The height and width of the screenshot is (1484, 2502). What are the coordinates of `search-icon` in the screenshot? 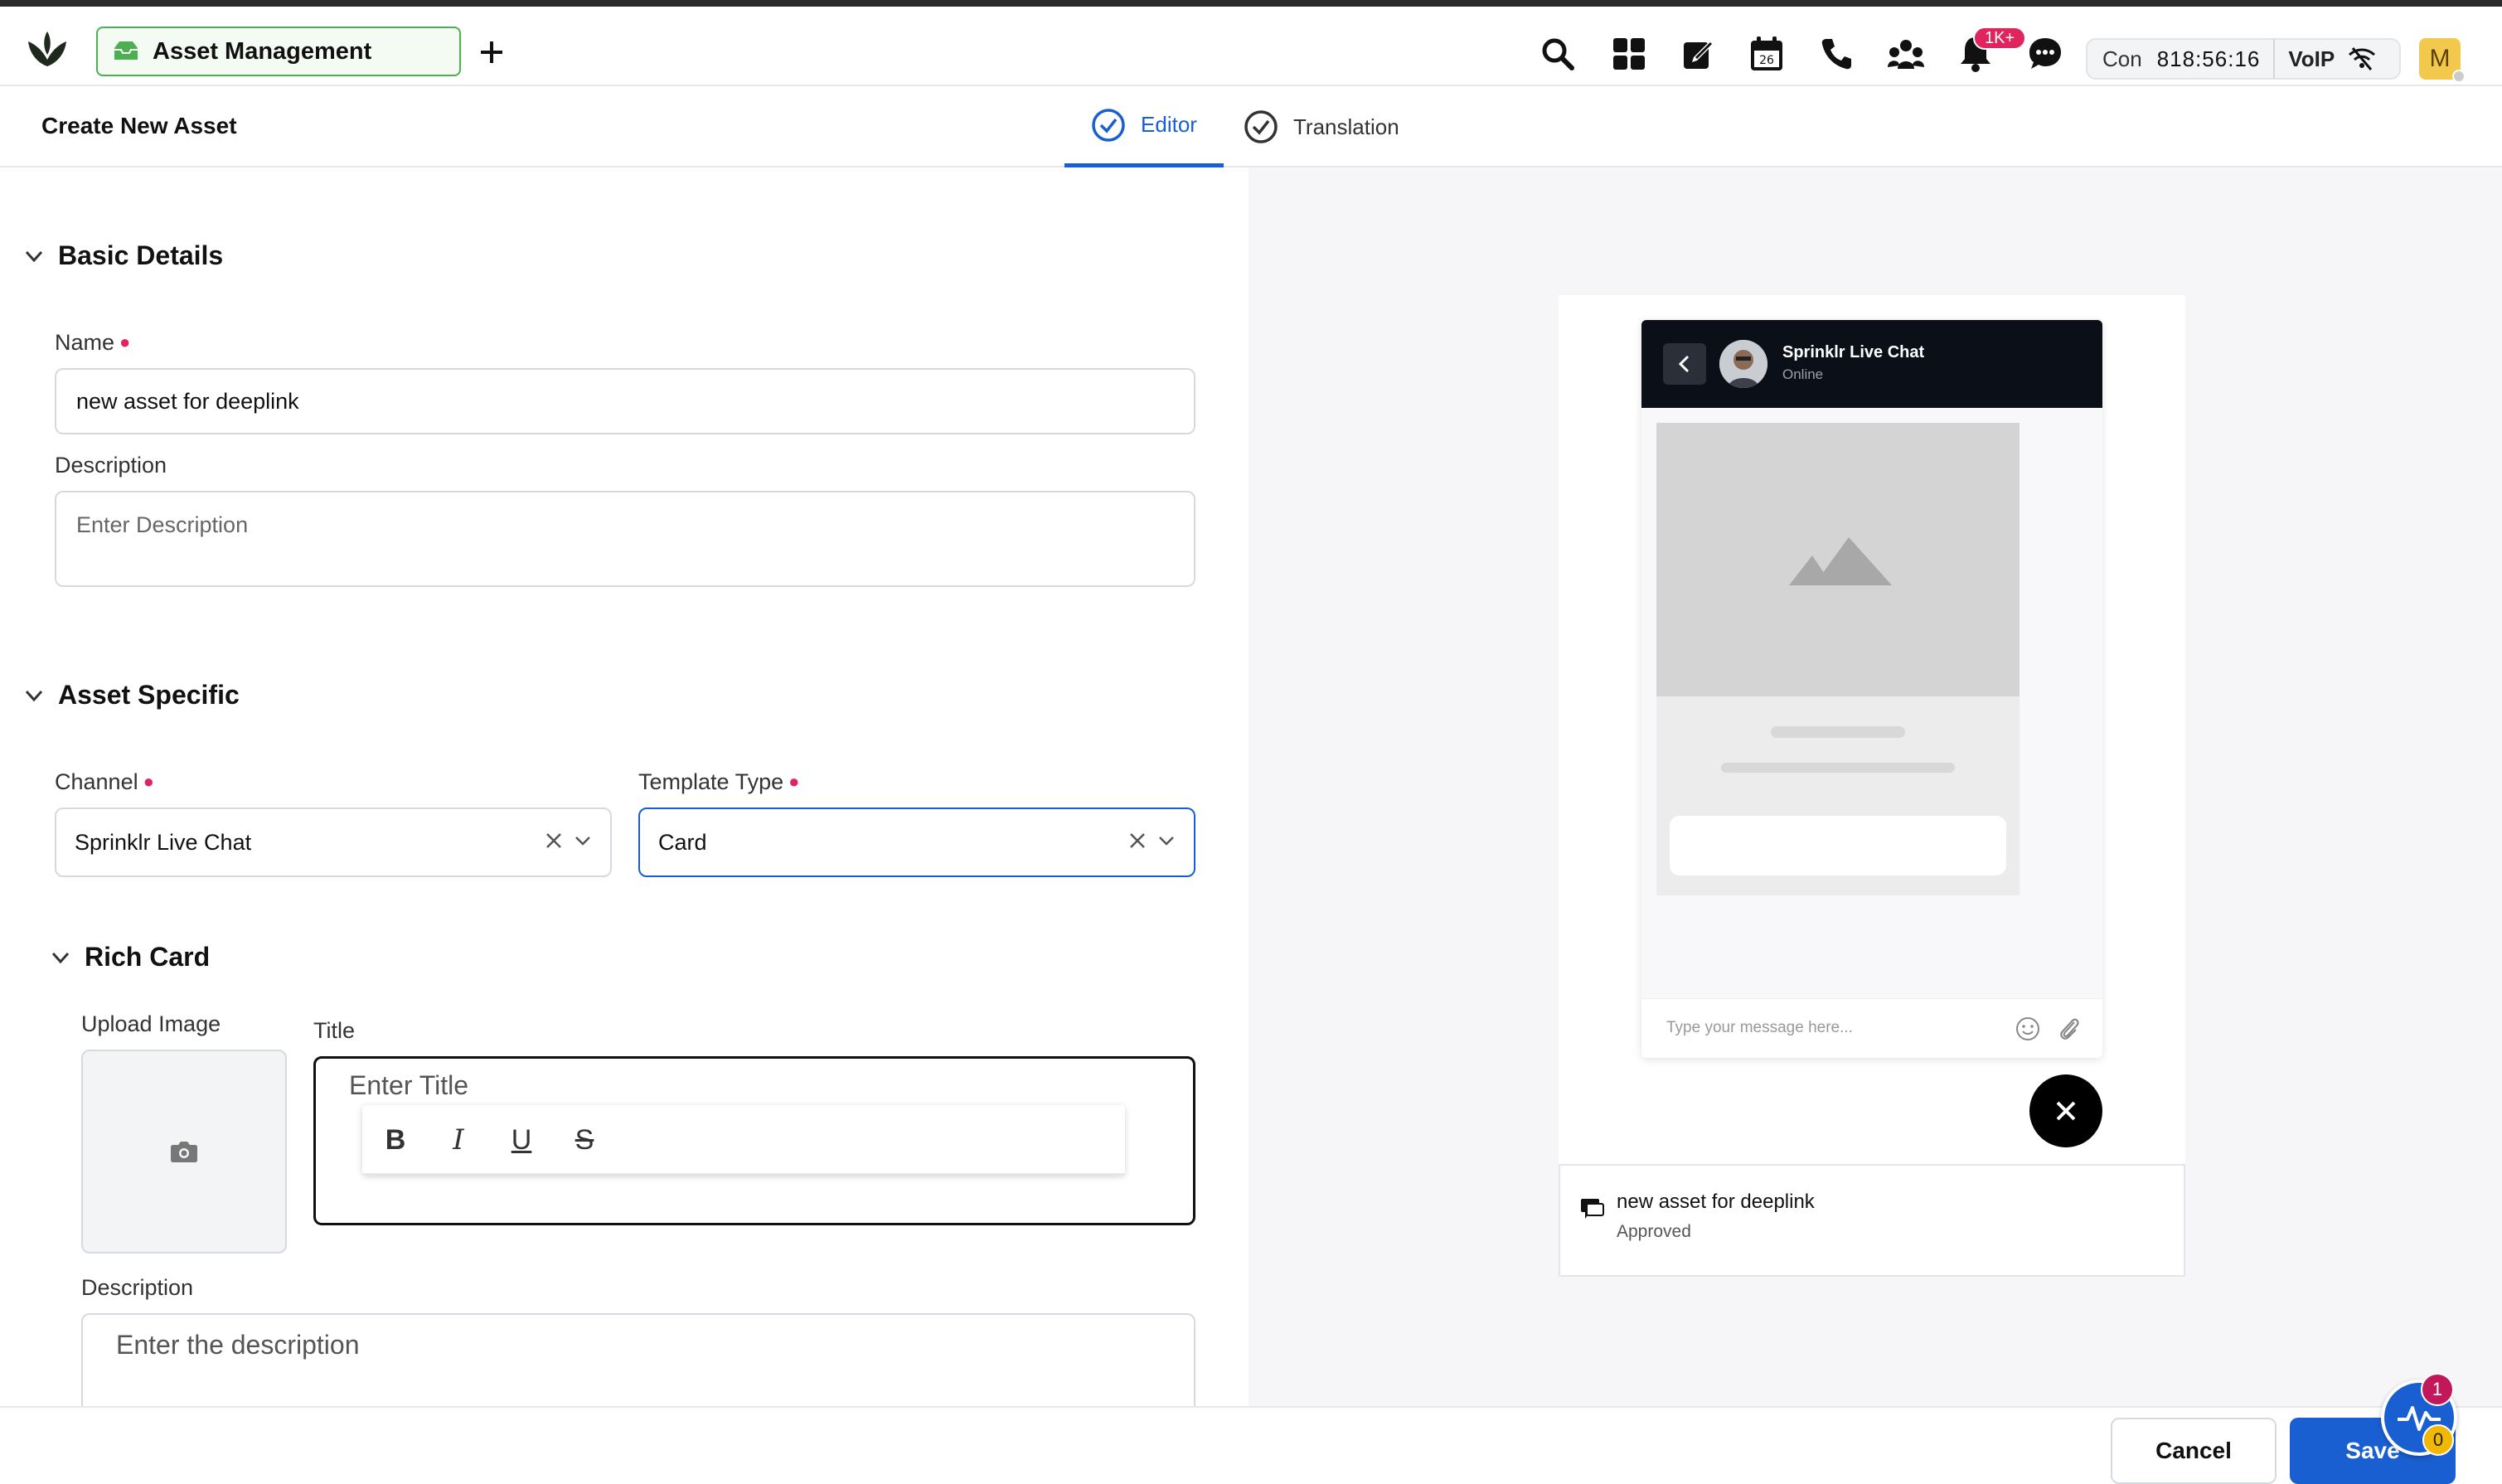 It's located at (1558, 54).